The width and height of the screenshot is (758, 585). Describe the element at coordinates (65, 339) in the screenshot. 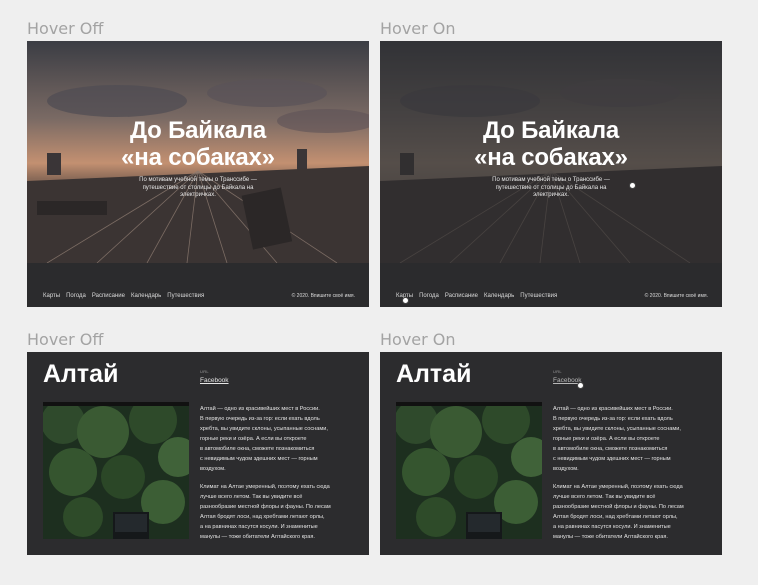

I see `state-label-hover-off-bottom: Hover Off` at that location.